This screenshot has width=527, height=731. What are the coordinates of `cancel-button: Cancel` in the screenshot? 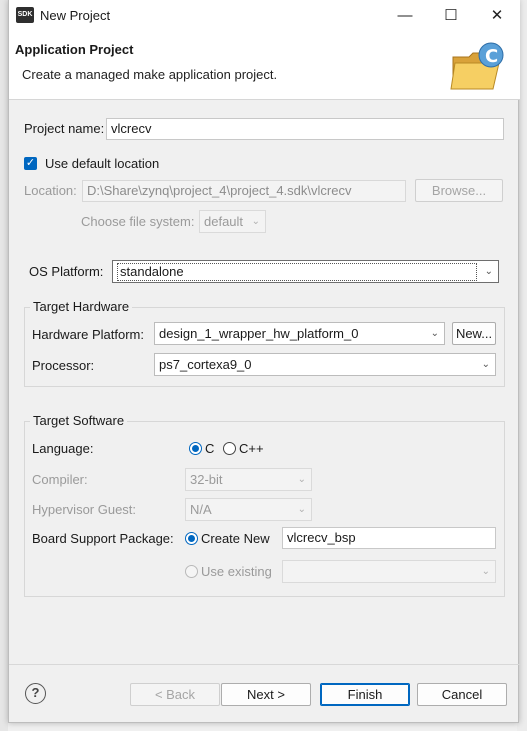 It's located at (462, 694).